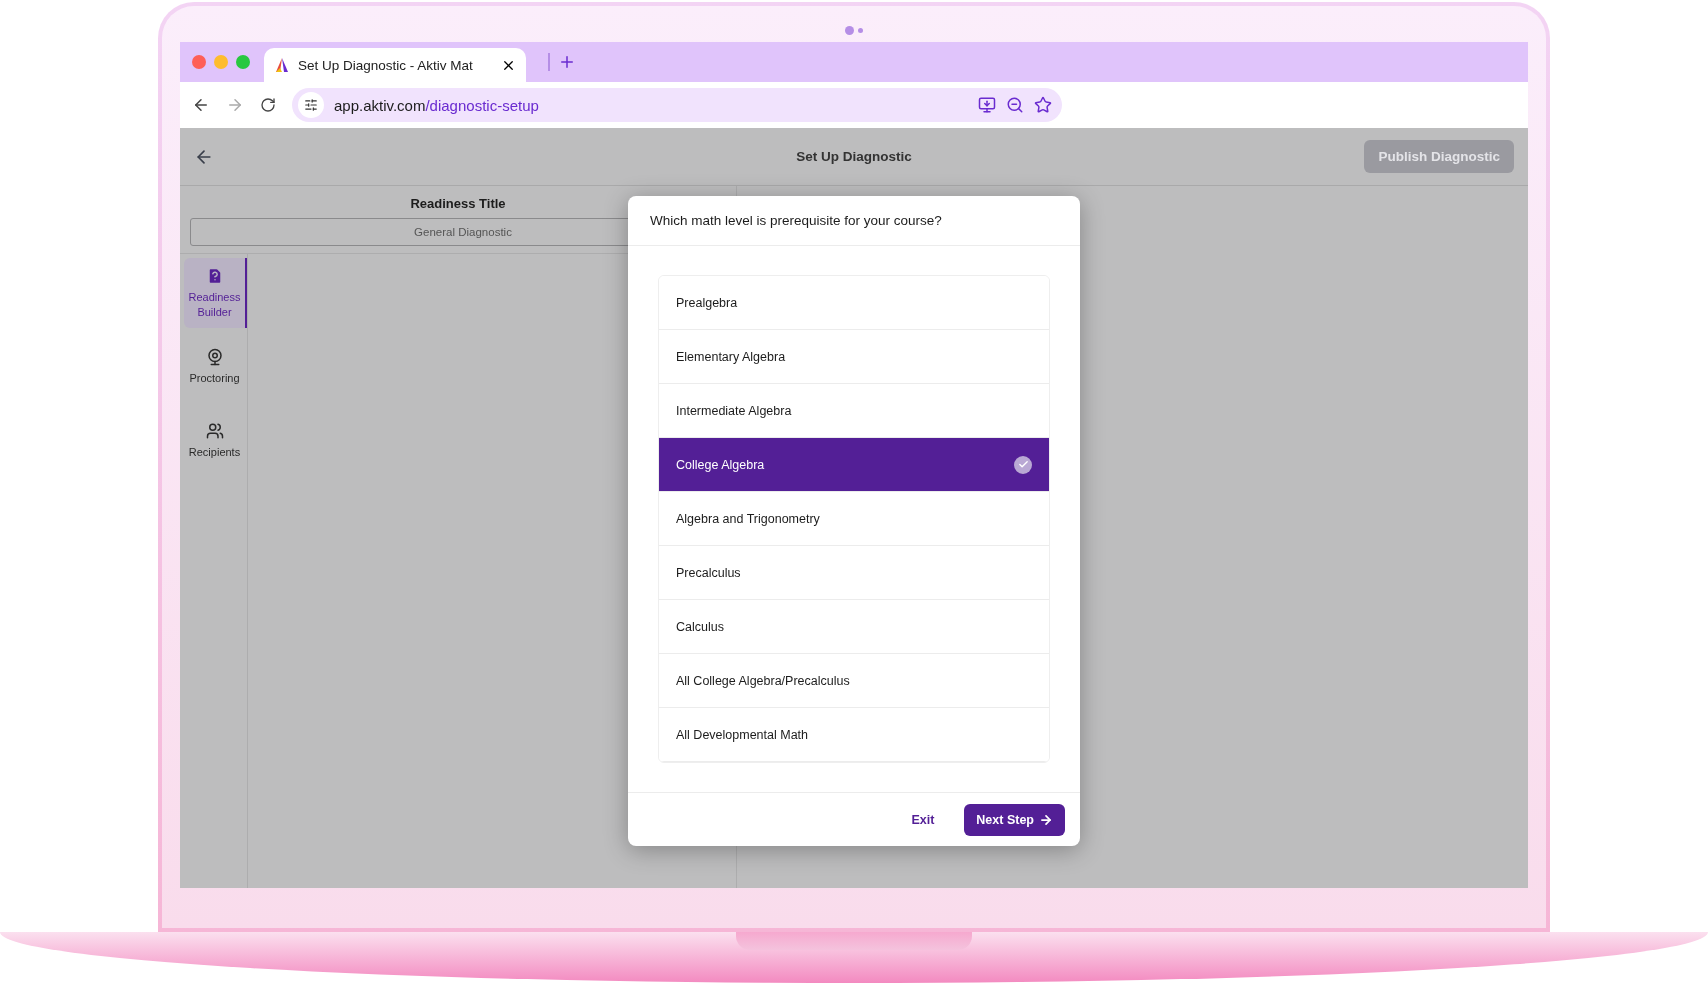 The height and width of the screenshot is (983, 1708). I want to click on option-item: College Algebra, so click(854, 465).